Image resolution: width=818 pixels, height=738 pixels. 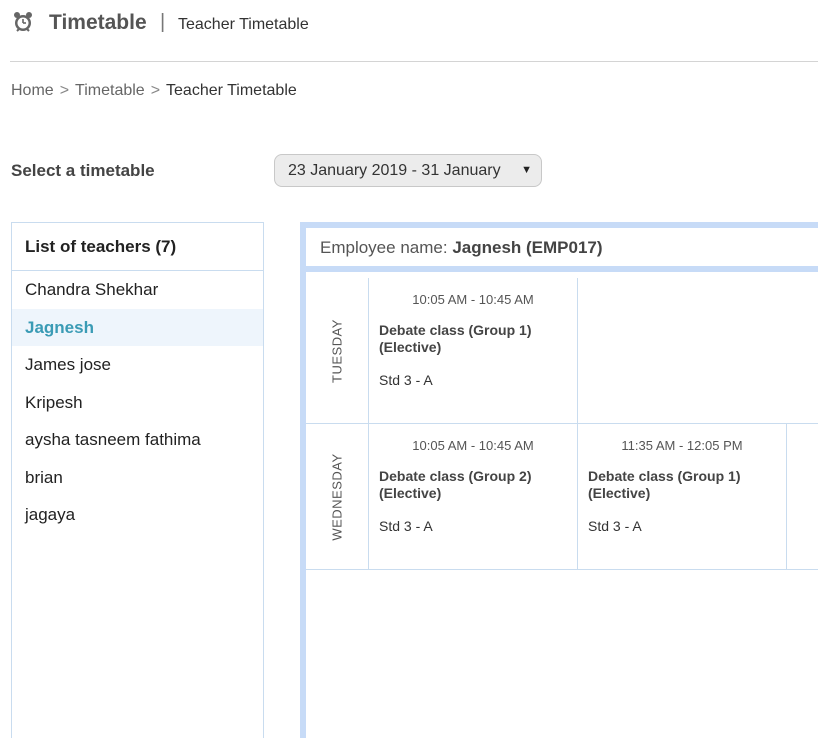 I want to click on teacher-list-title: List of teachers (7), so click(x=137, y=247).